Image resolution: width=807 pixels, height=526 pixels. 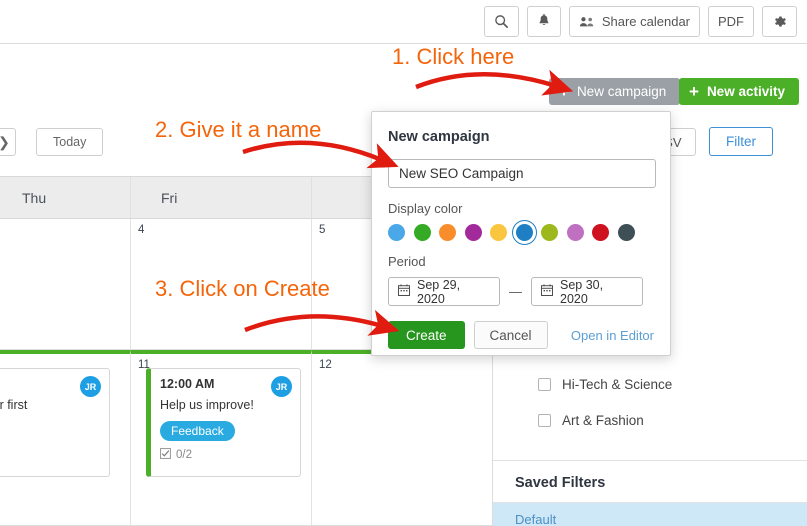 What do you see at coordinates (55, 422) in the screenshot?
I see `event-card: AM o your first aign! 3 JR` at bounding box center [55, 422].